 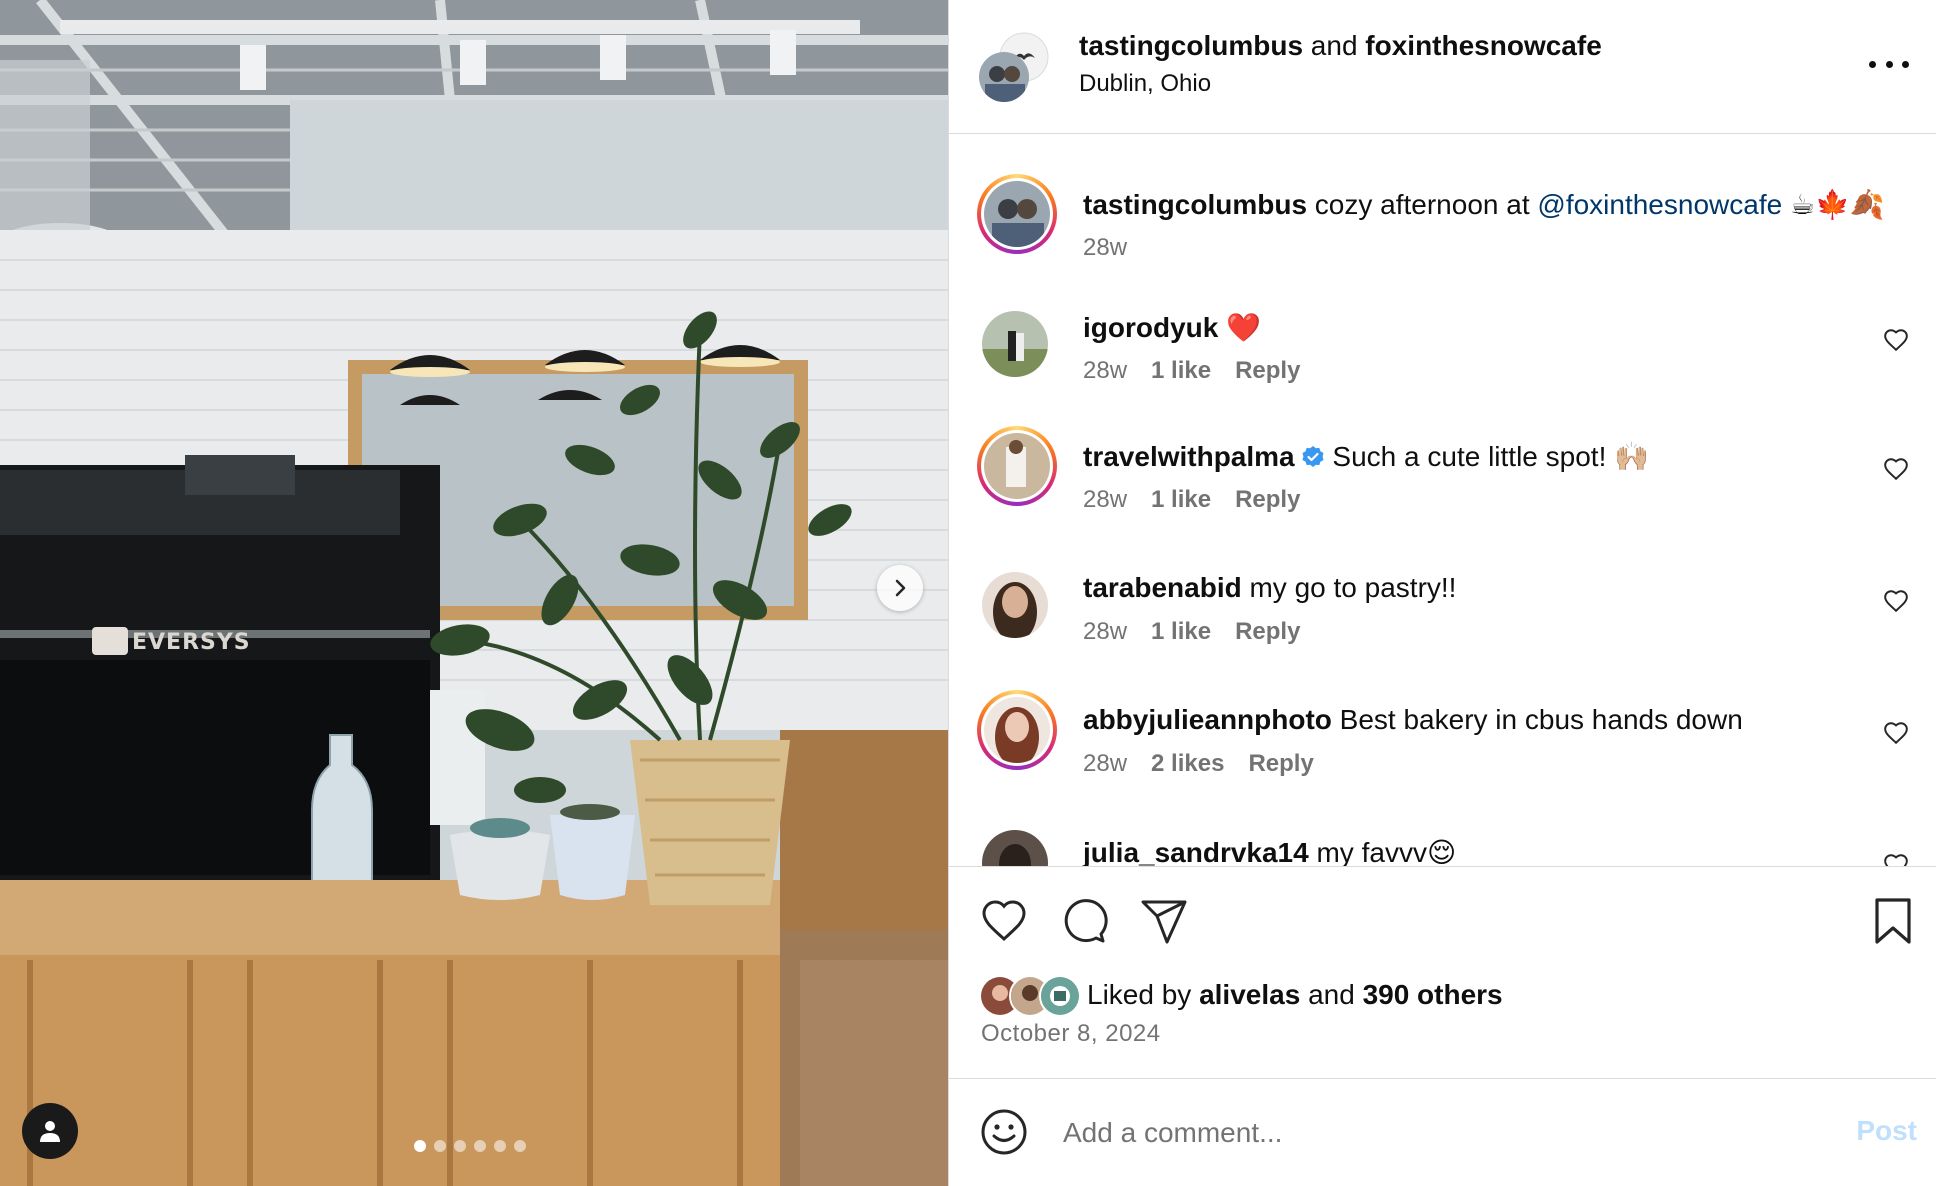 I want to click on comment-body: Such a cute little spot! 🙌🏼, so click(x=1490, y=456).